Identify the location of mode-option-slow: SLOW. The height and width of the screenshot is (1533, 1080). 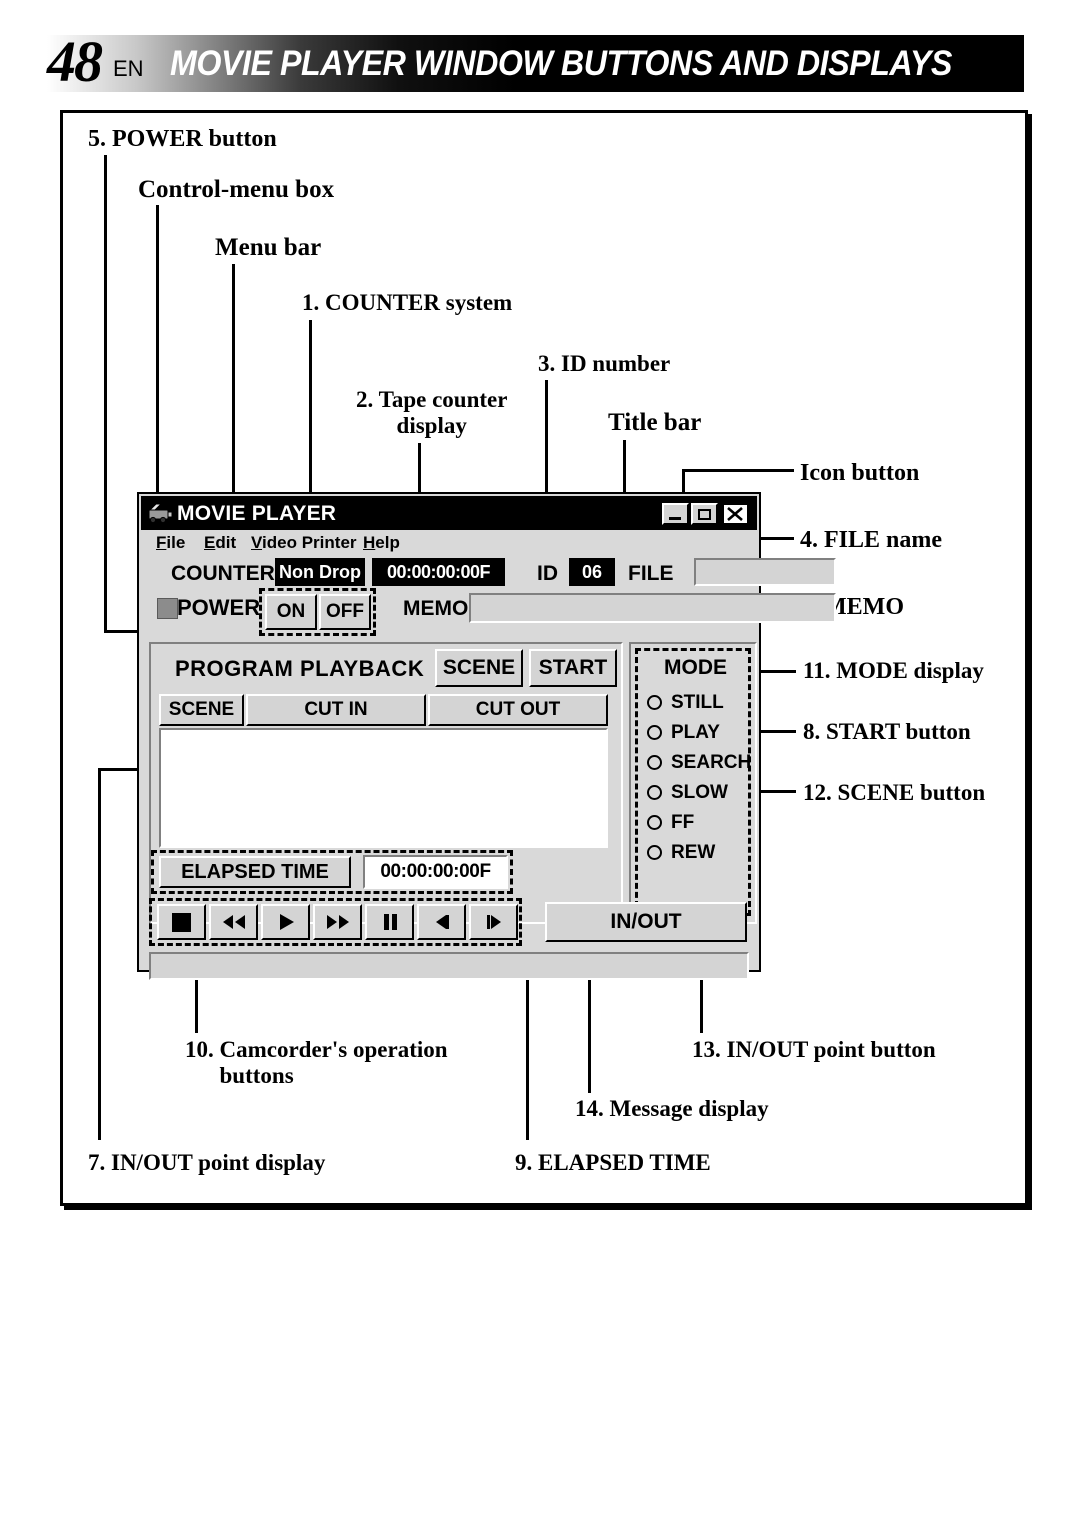
(697, 794).